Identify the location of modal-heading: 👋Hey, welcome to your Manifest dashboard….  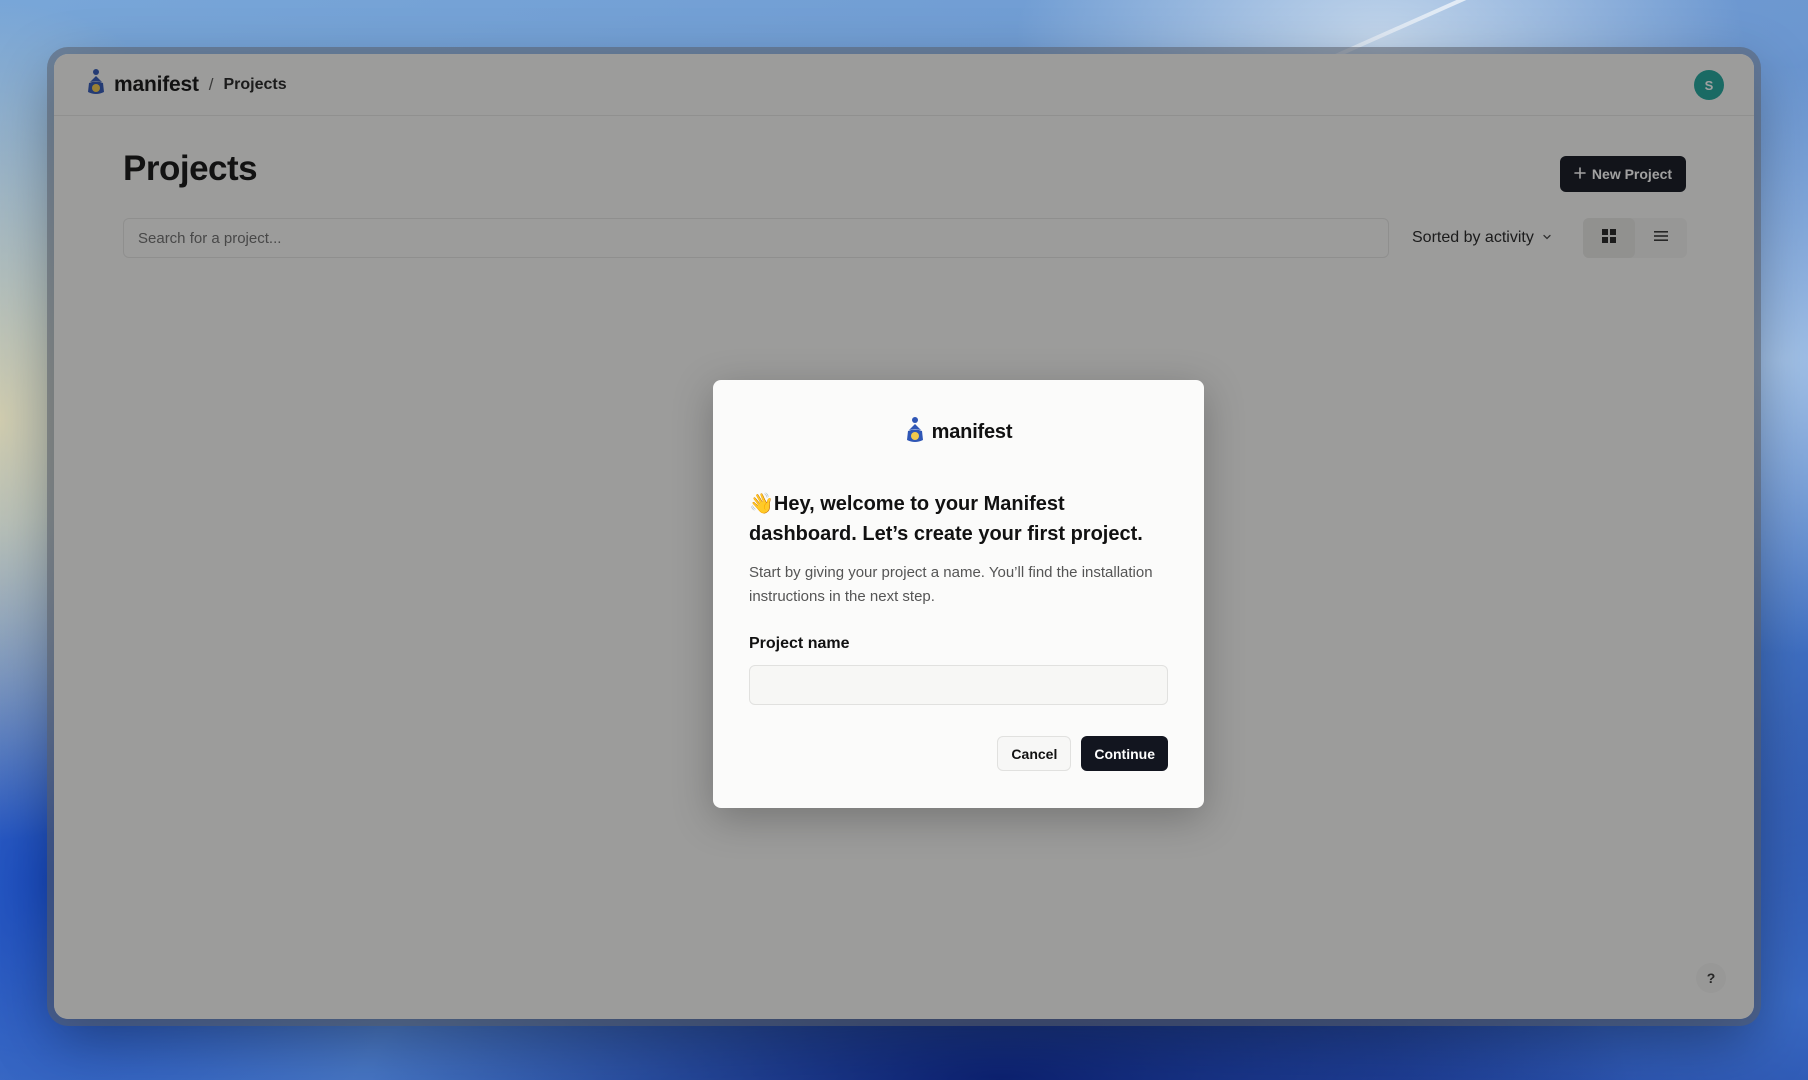
(958, 519).